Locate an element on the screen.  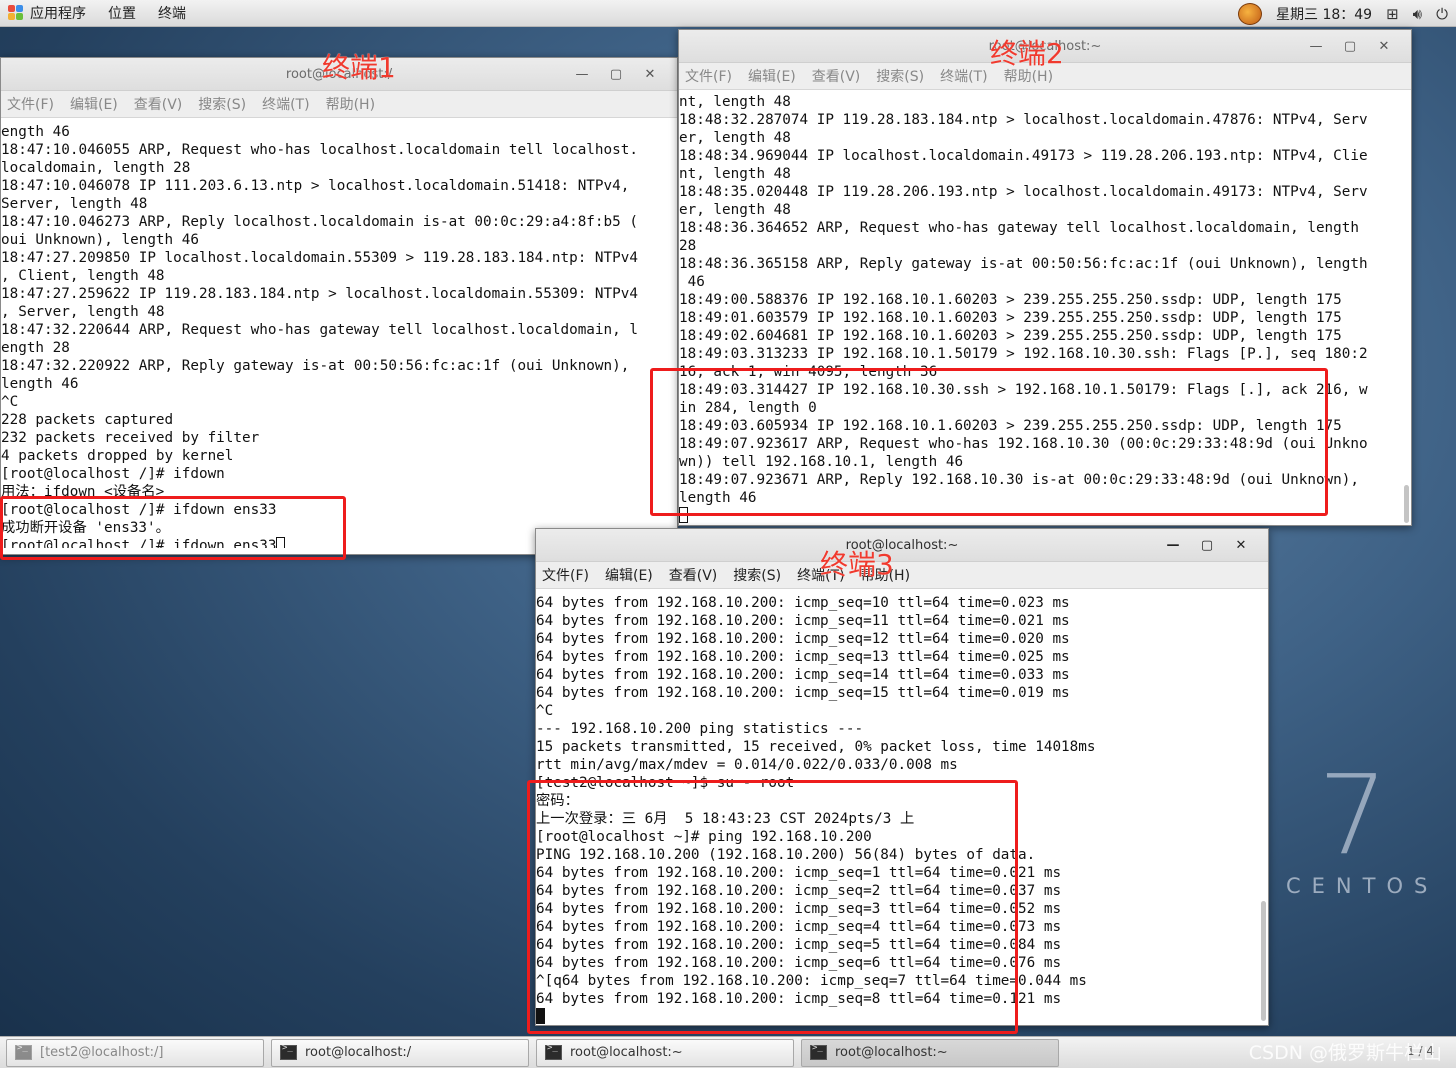
power-icon: ⏻ is located at coordinates (1442, 14).